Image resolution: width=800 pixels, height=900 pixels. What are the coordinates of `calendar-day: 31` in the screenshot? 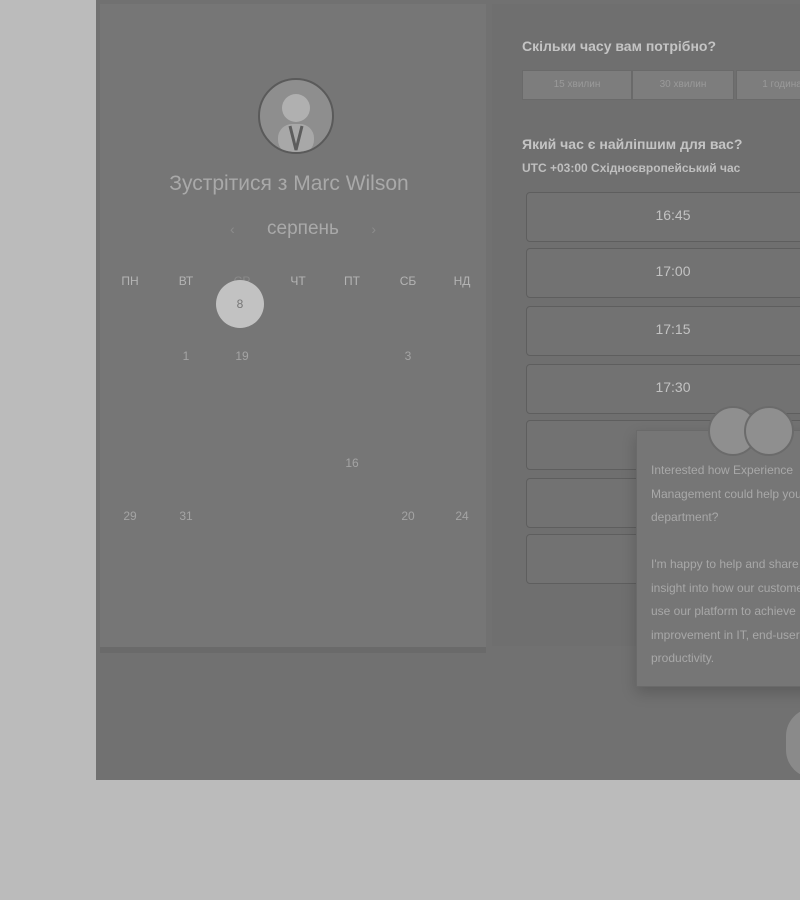 It's located at (186, 516).